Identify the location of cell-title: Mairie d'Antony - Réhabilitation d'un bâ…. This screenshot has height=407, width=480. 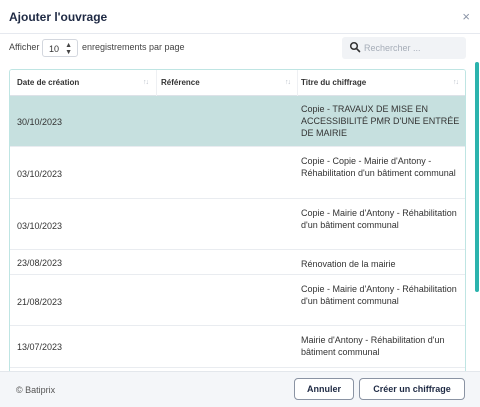
(373, 346).